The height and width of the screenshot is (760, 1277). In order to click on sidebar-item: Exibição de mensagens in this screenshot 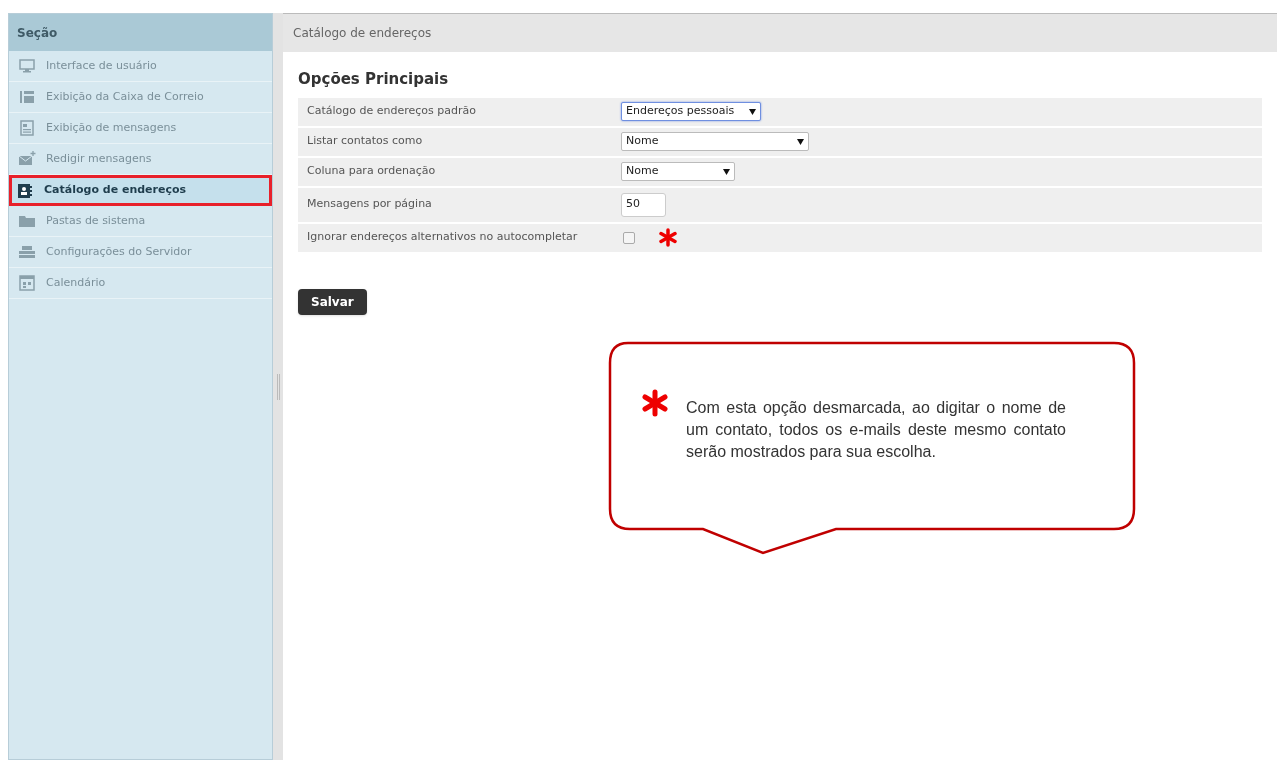, I will do `click(140, 128)`.